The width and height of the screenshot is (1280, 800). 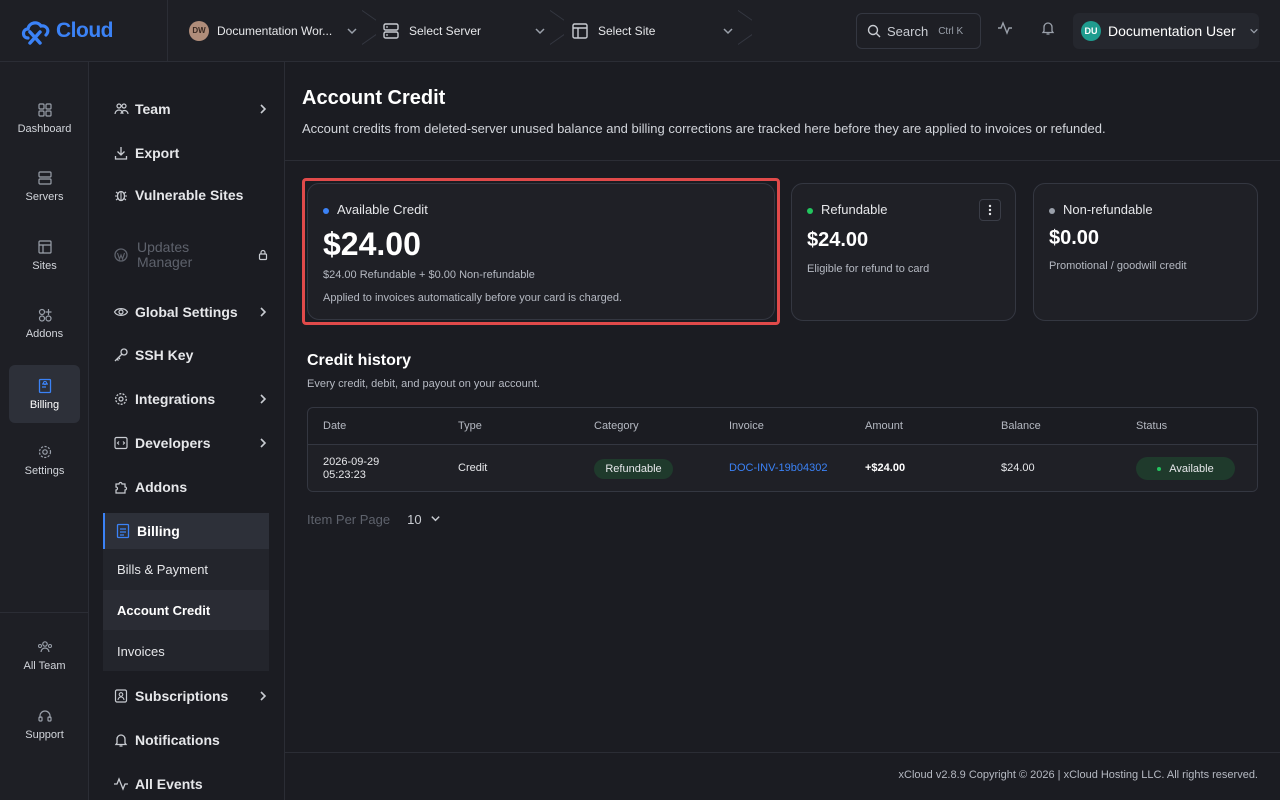 I want to click on sidebar-subitem-invoices: Invoices, so click(x=186, y=651).